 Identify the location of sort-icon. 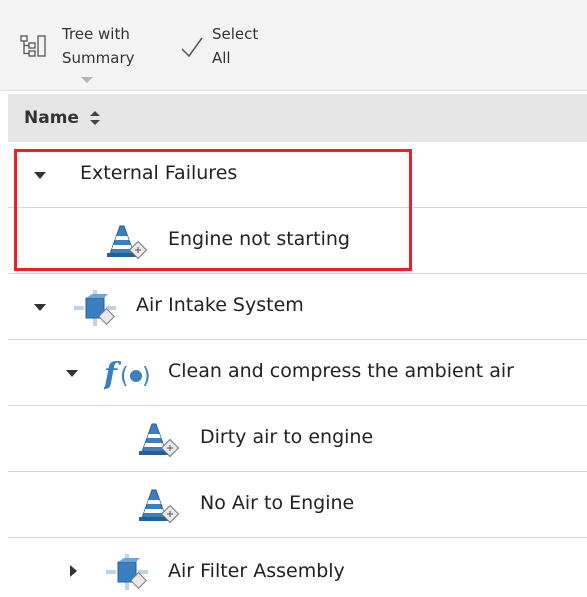
(95, 118).